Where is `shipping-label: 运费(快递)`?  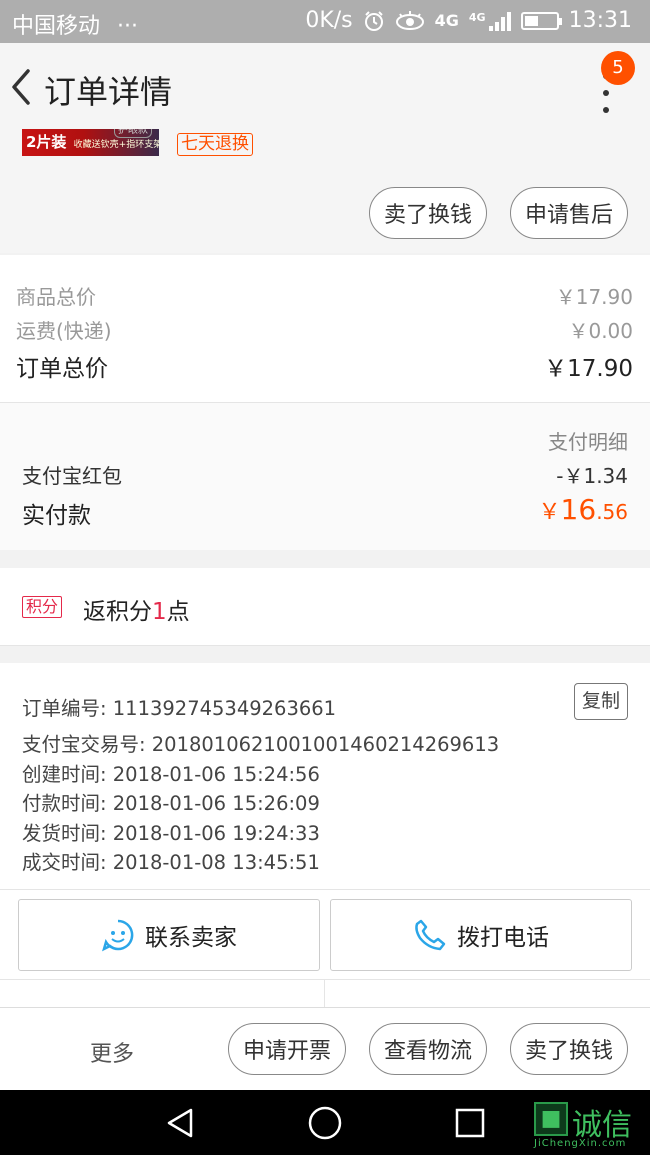
shipping-label: 运费(快递) is located at coordinates (64, 331).